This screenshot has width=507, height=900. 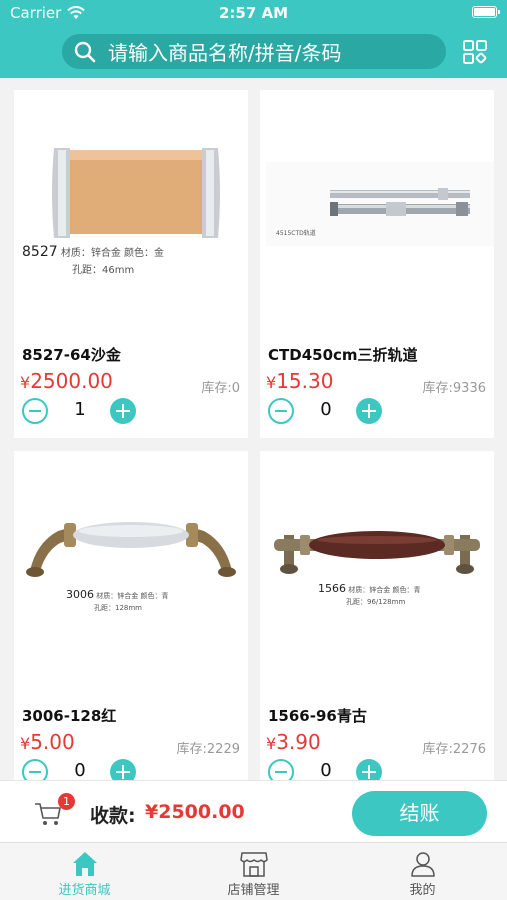 What do you see at coordinates (112, 253) in the screenshot?
I see `image-caption-line1: 材质：锌合金 颜色：金` at bounding box center [112, 253].